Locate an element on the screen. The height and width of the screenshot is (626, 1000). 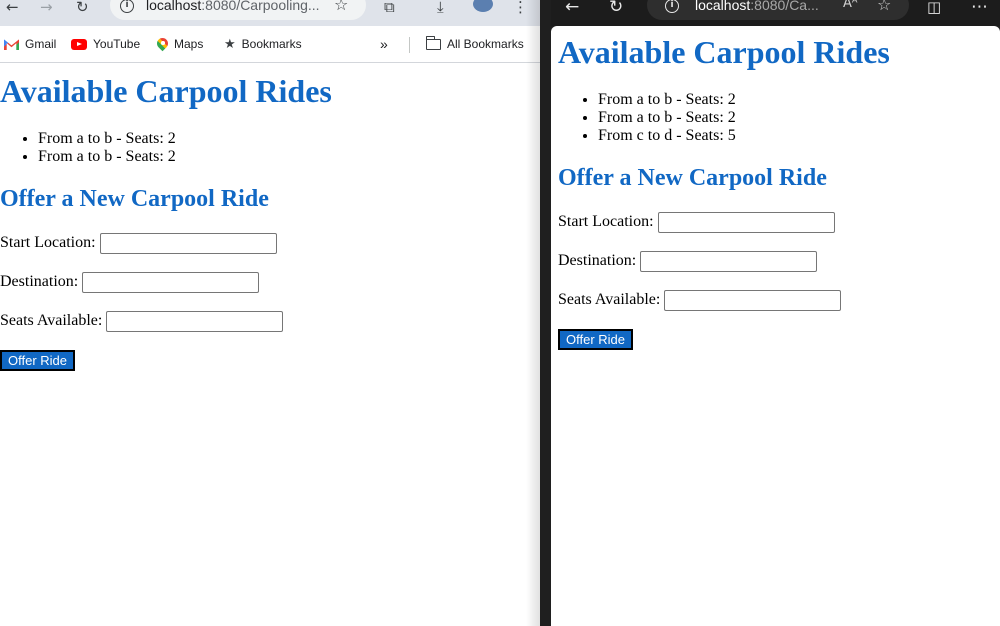
bookmarks-divider is located at coordinates (409, 45).